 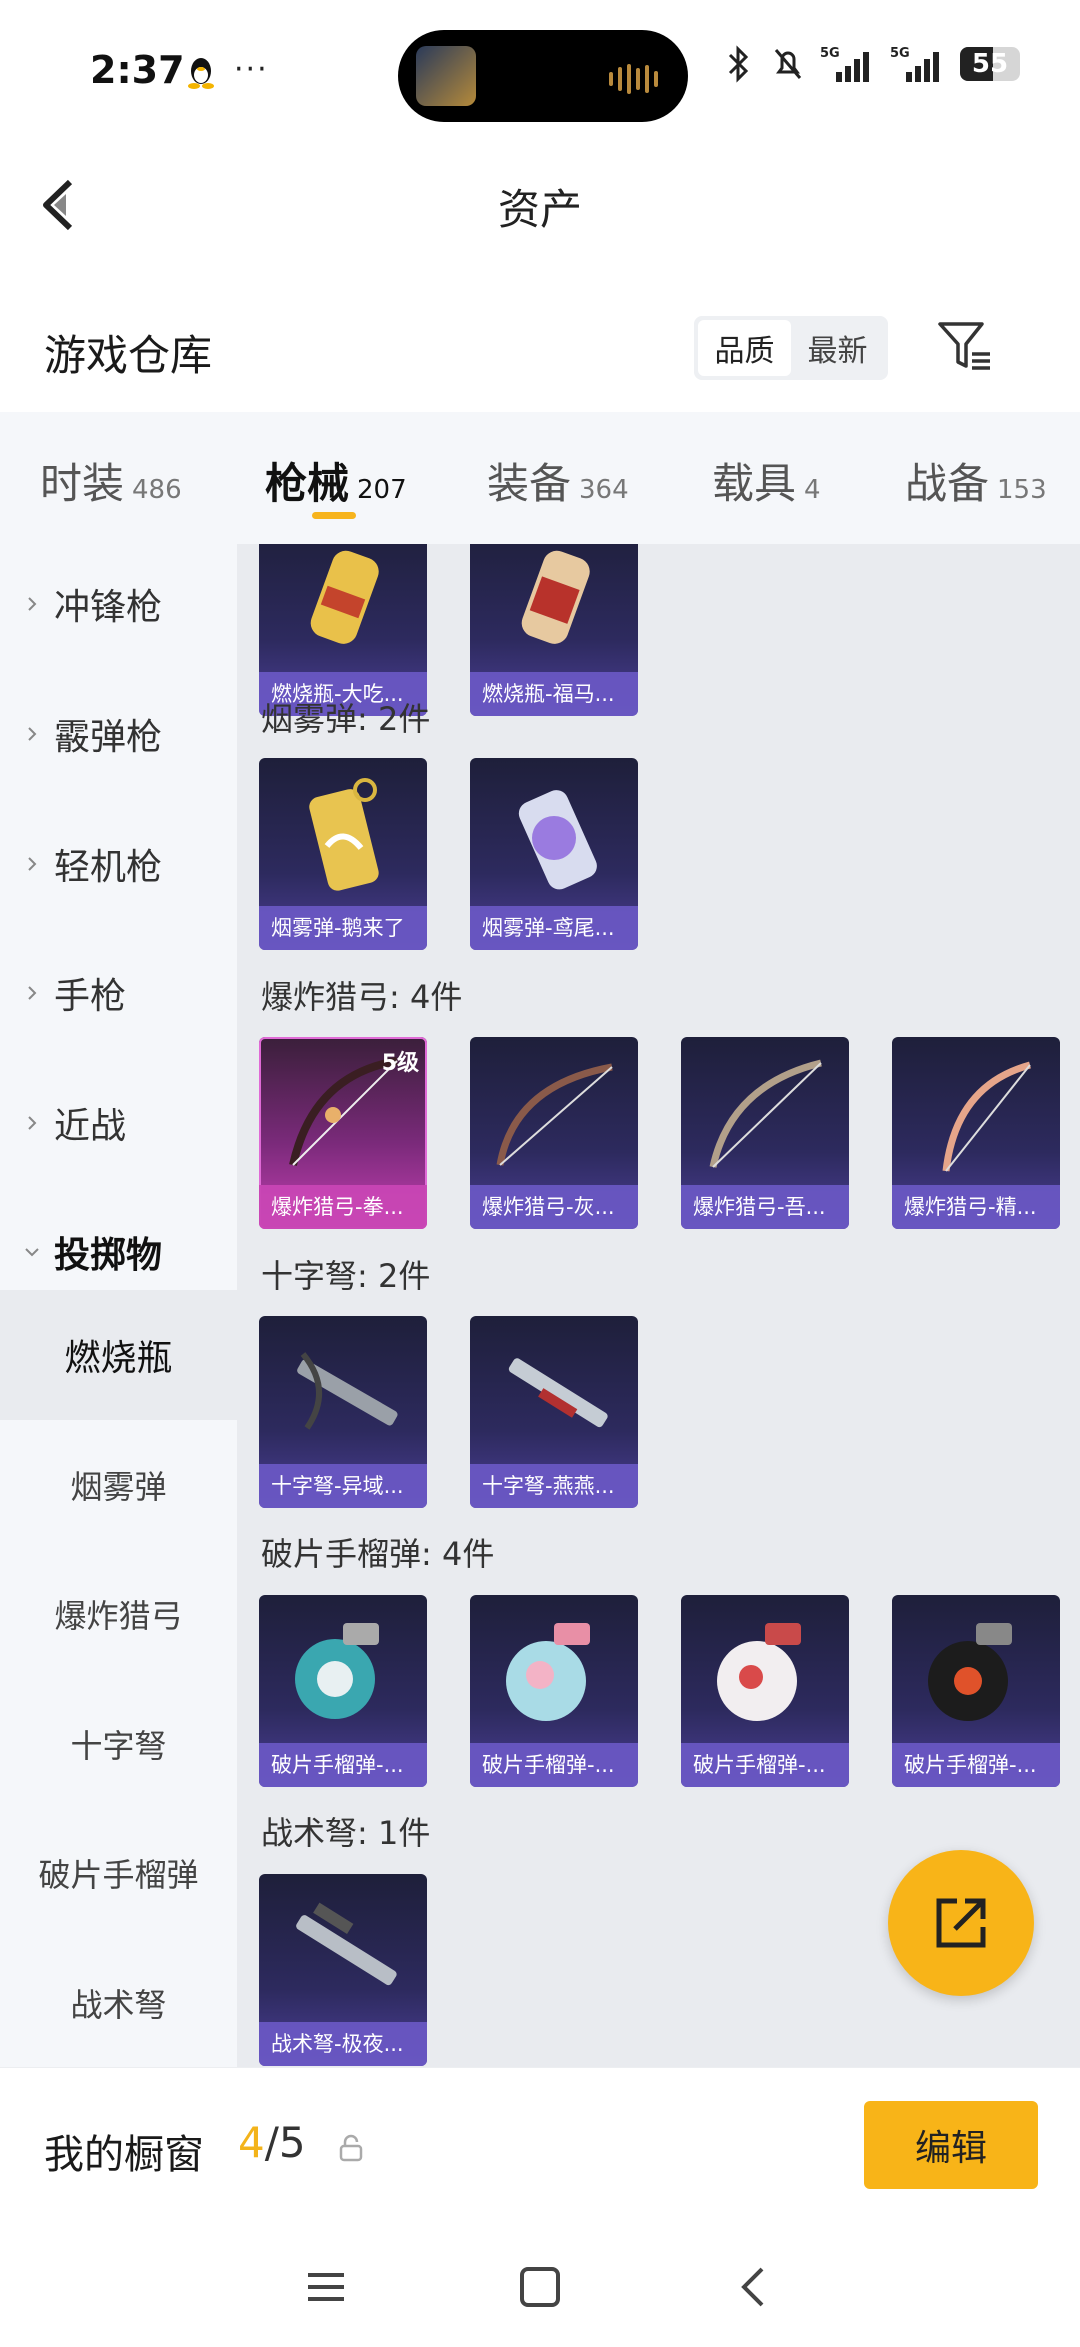 What do you see at coordinates (914, 64) in the screenshot?
I see `signal-5g-icon-2: 5G` at bounding box center [914, 64].